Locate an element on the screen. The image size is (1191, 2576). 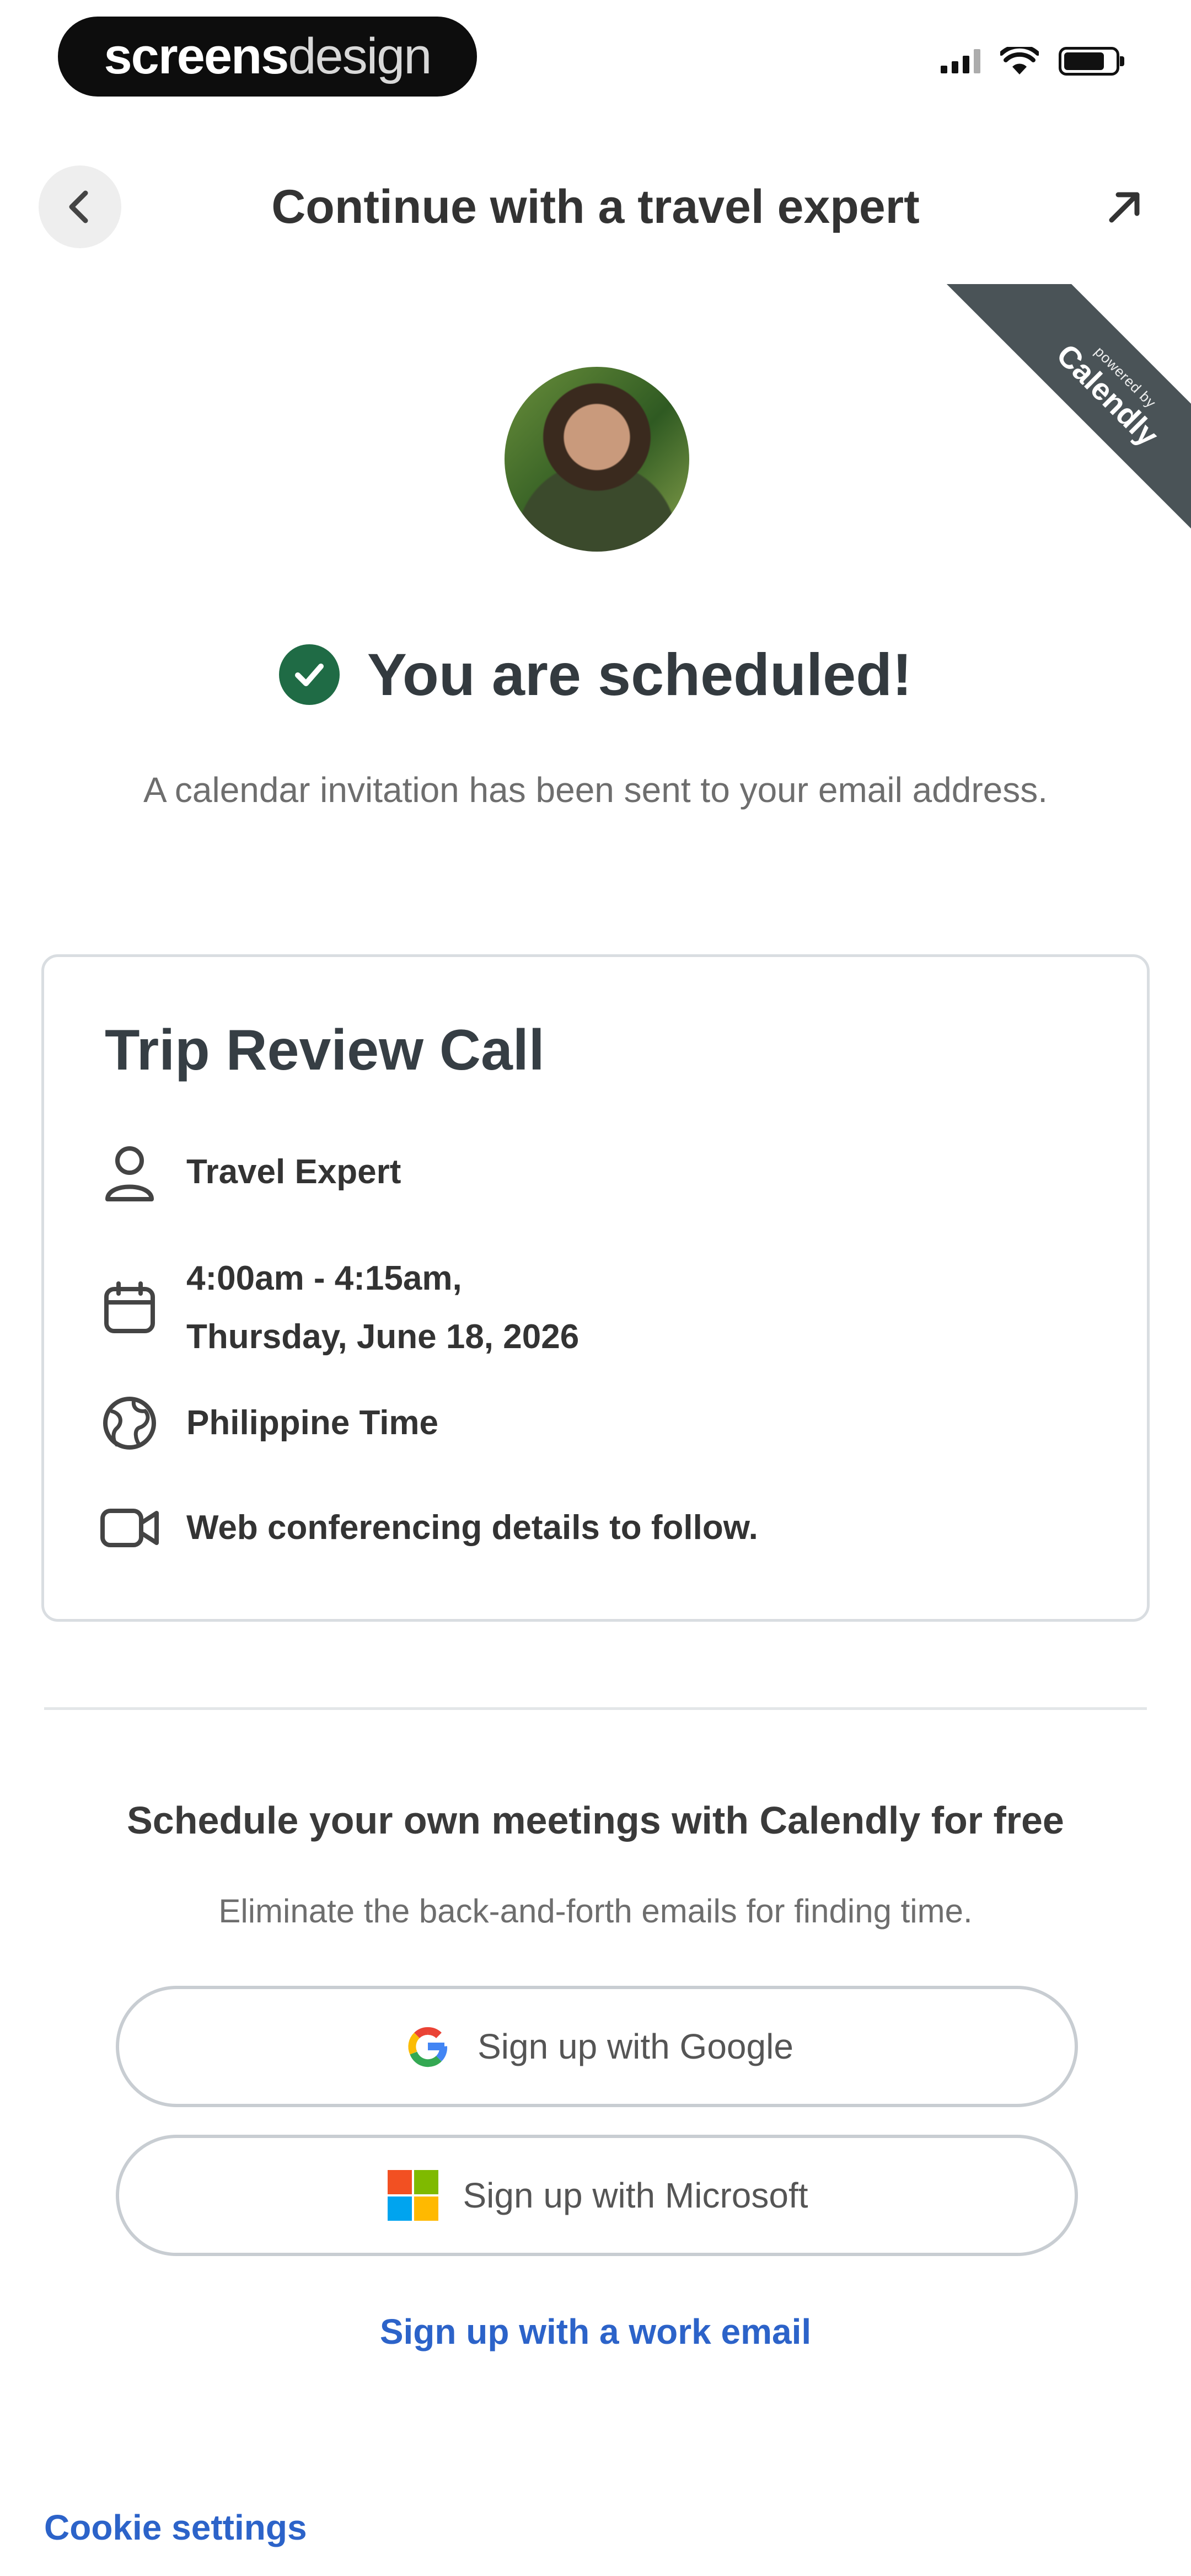
google-signup-button: Sign up with Google is located at coordinates (597, 2046).